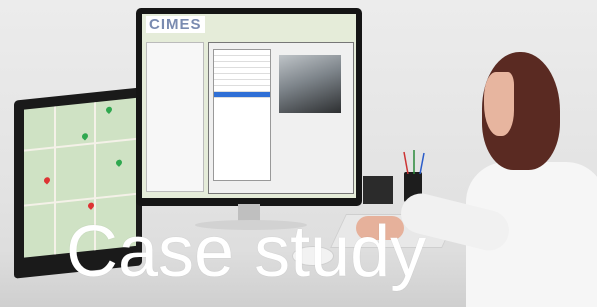 Image resolution: width=597 pixels, height=307 pixels. What do you see at coordinates (378, 190) in the screenshot?
I see `desk-phone` at bounding box center [378, 190].